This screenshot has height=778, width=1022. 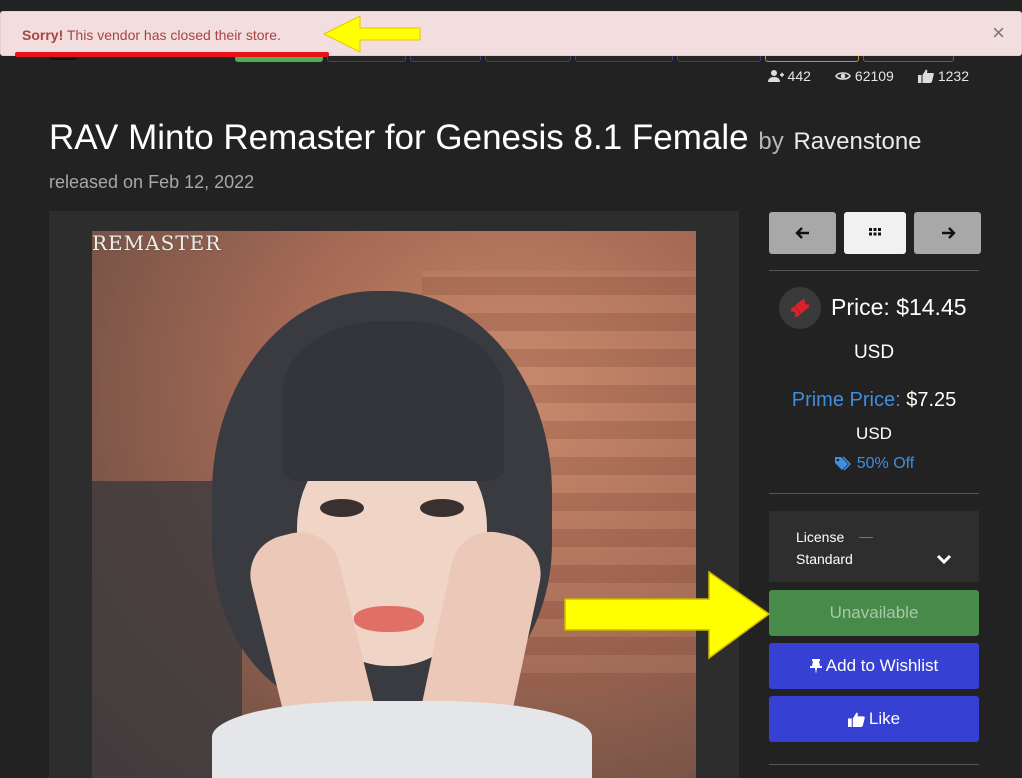 I want to click on grid-view-button, so click(x=875, y=233).